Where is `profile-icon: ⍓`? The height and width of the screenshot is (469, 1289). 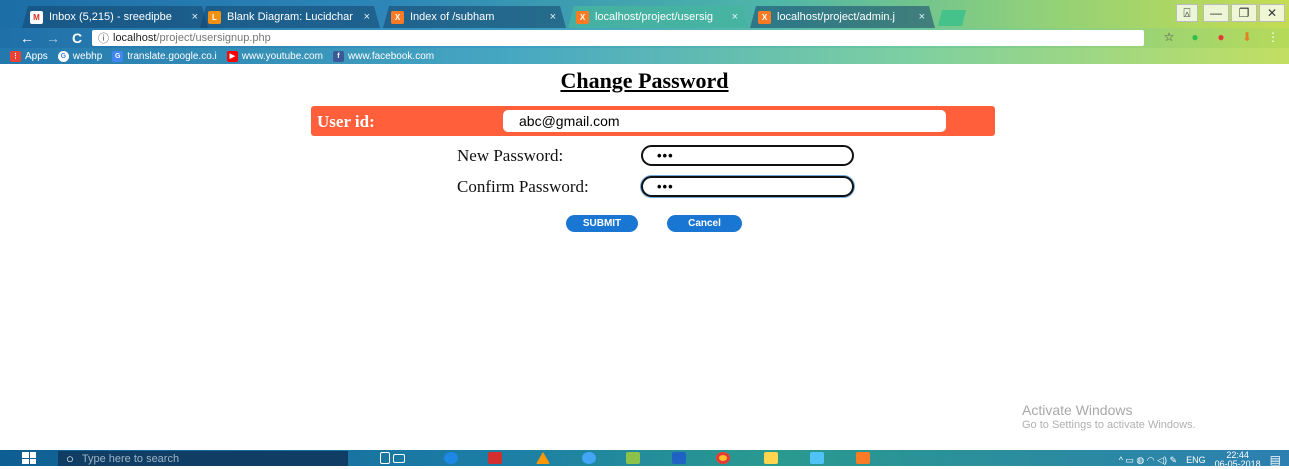 profile-icon: ⍓ is located at coordinates (1187, 13).